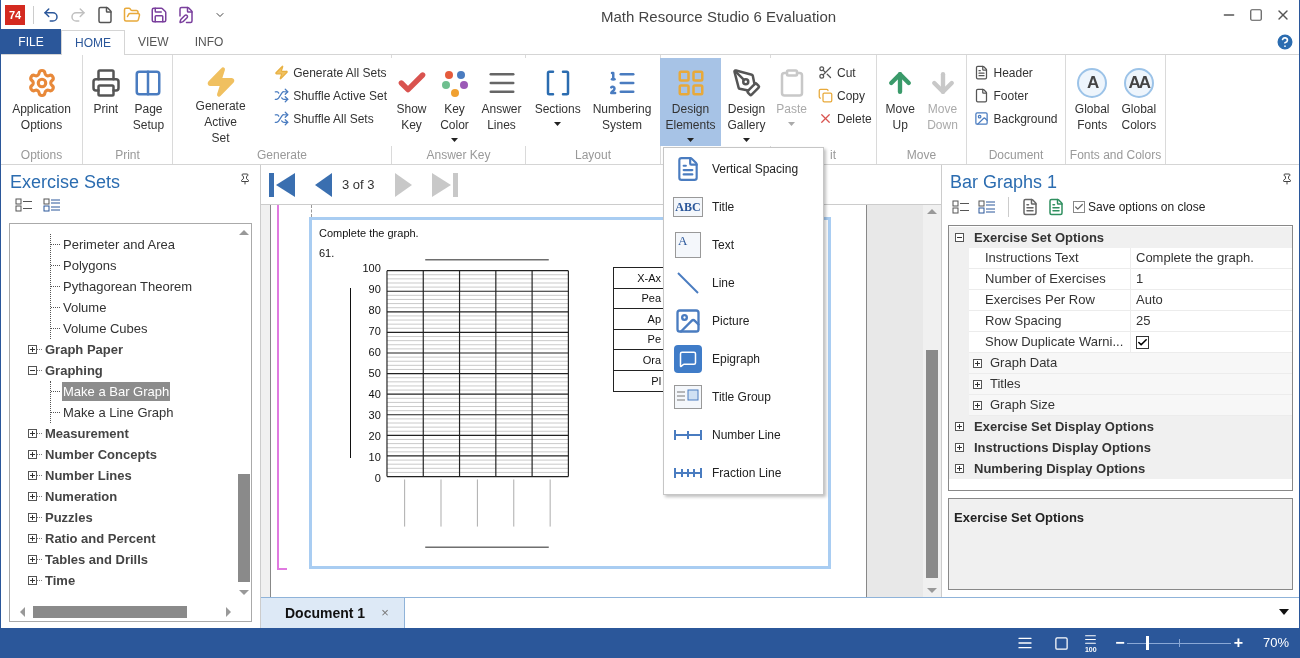 The height and width of the screenshot is (658, 1300). What do you see at coordinates (330, 118) in the screenshot?
I see `ribbon-button: Shuffle All Sets` at bounding box center [330, 118].